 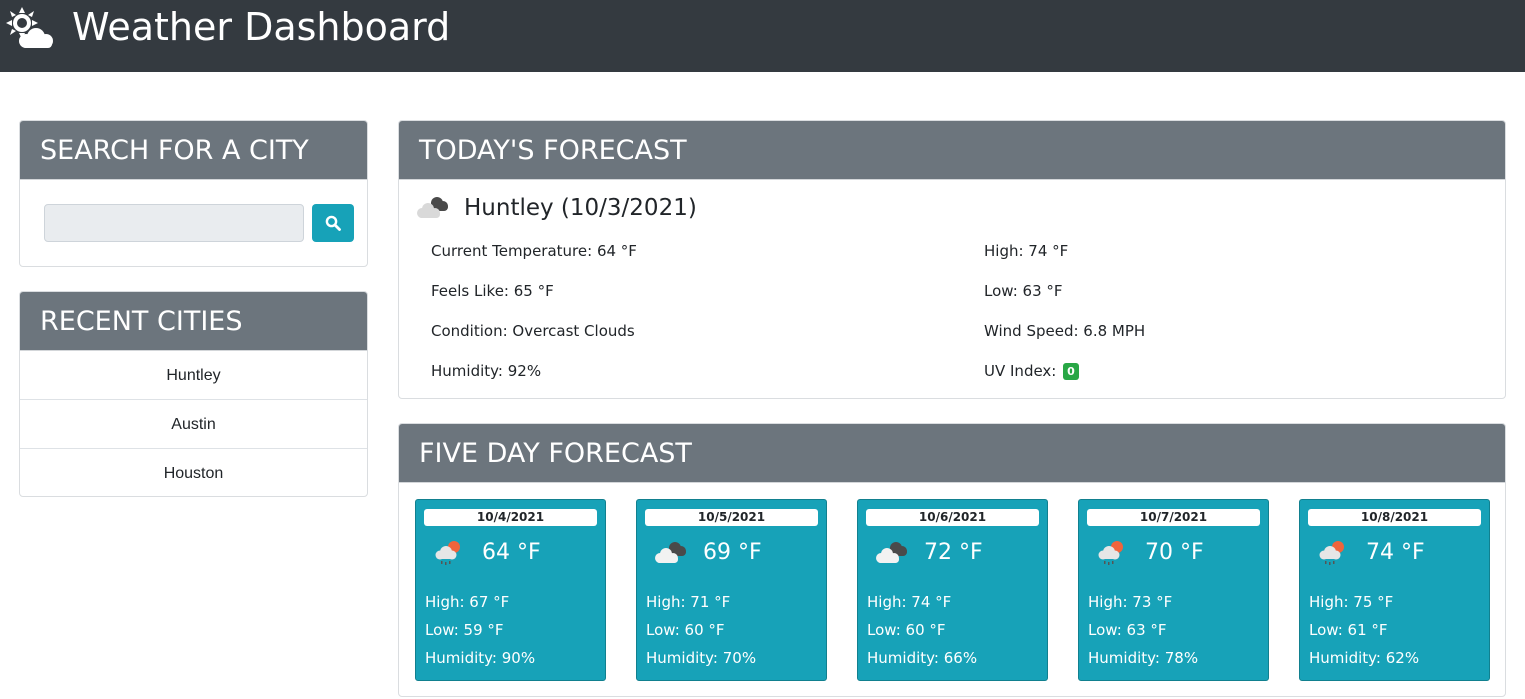 What do you see at coordinates (1127, 630) in the screenshot?
I see `forecast-low: Low: 63 °F` at bounding box center [1127, 630].